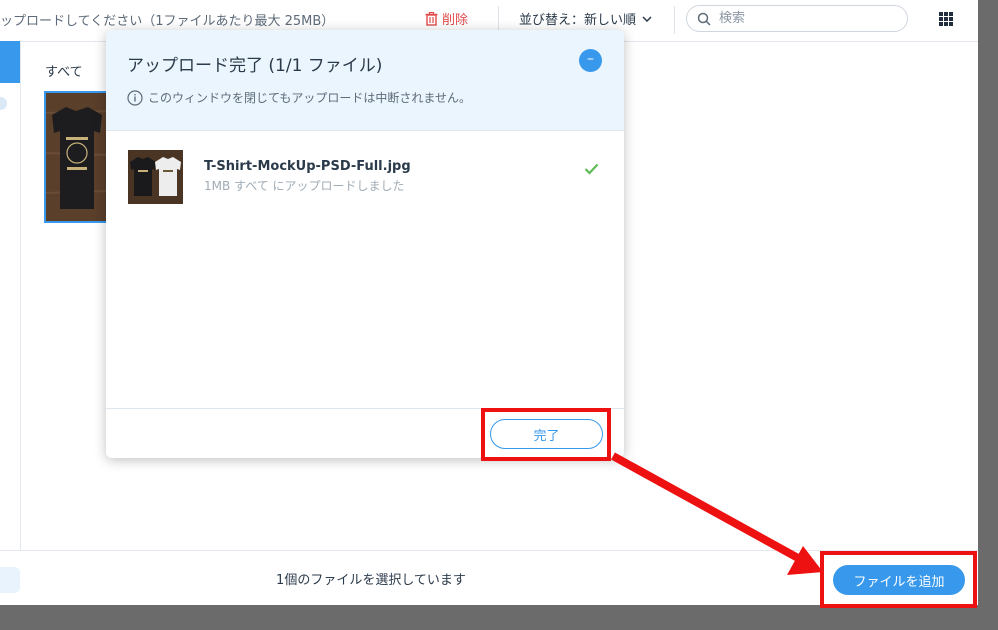  Describe the element at coordinates (717, 513) in the screenshot. I see `annotation-arrow` at that location.